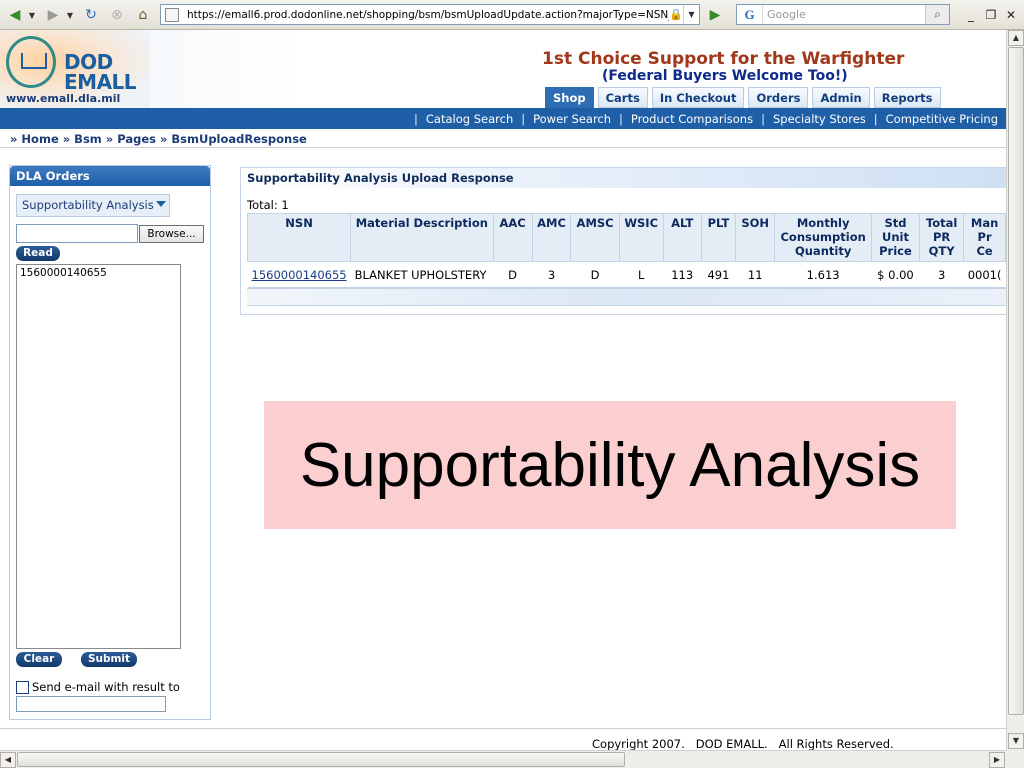 Image resolution: width=1024 pixels, height=768 pixels. Describe the element at coordinates (937, 14) in the screenshot. I see `search-icon: ⌕` at that location.